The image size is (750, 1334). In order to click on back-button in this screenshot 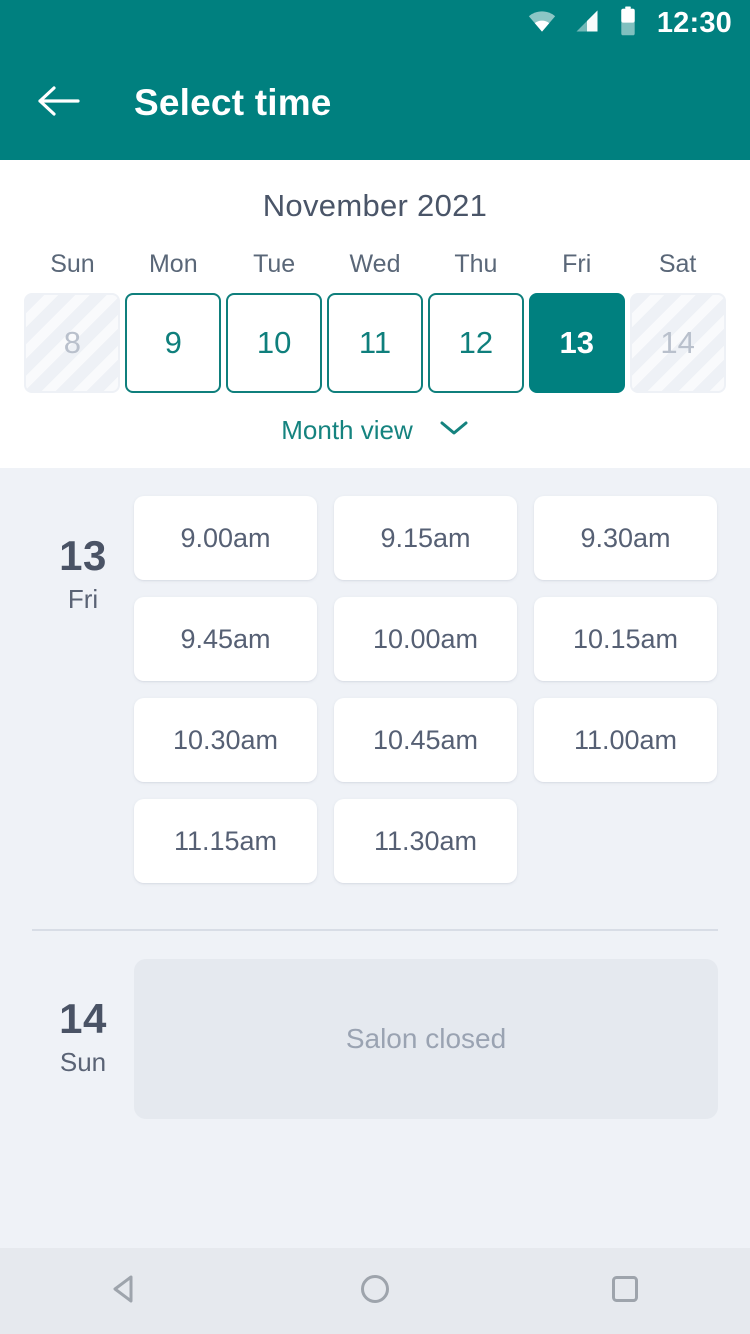, I will do `click(58, 103)`.